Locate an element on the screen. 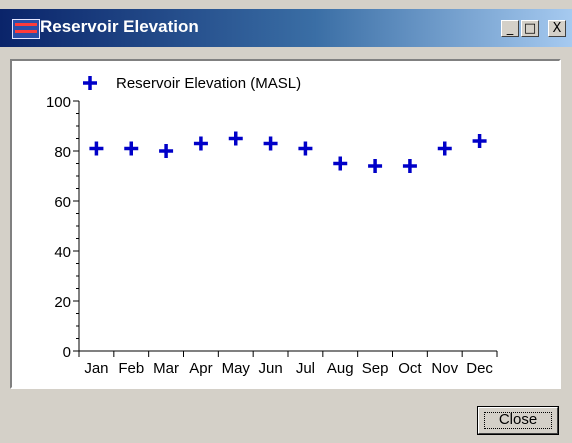  legend-label: Reservoir Elevation (MASL) is located at coordinates (208, 83).